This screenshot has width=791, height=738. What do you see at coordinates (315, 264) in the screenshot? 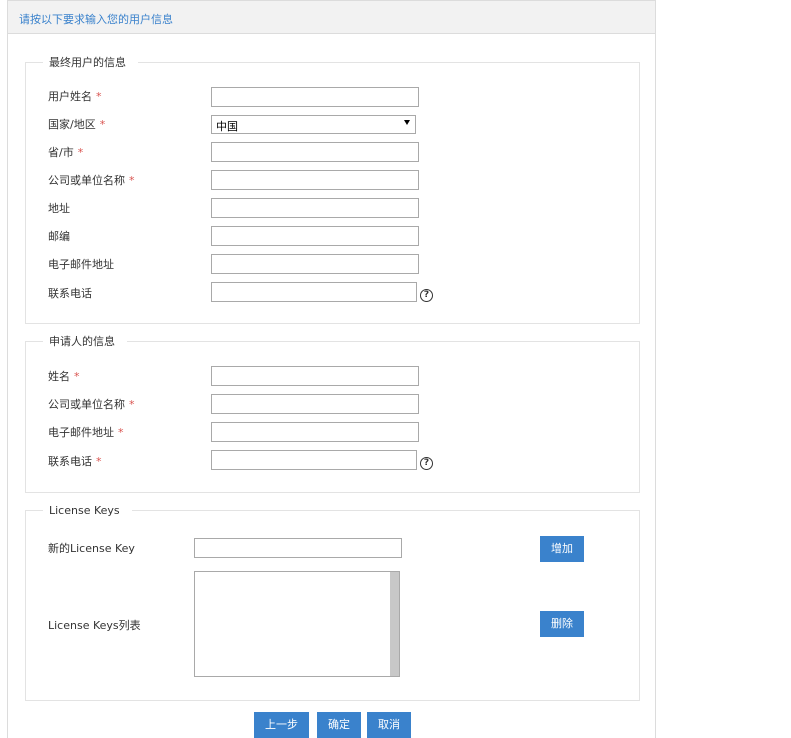
I see `end-user-email-input` at bounding box center [315, 264].